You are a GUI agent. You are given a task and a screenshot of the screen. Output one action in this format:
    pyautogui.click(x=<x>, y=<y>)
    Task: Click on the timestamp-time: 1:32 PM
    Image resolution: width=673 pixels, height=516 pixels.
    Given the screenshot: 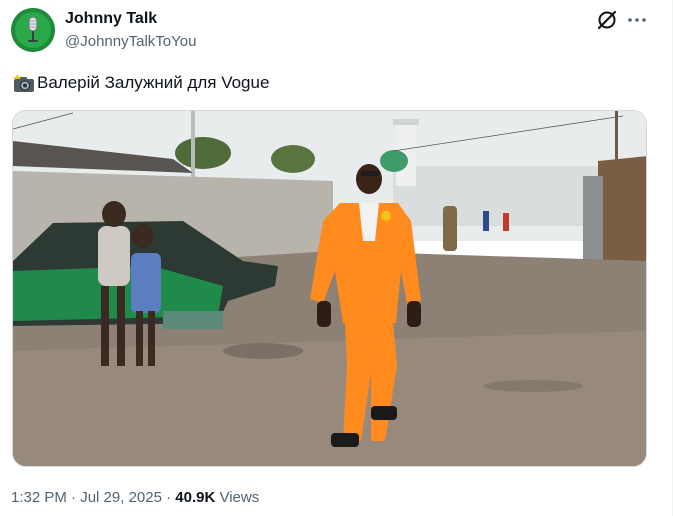 What is the action you would take?
    pyautogui.click(x=39, y=497)
    